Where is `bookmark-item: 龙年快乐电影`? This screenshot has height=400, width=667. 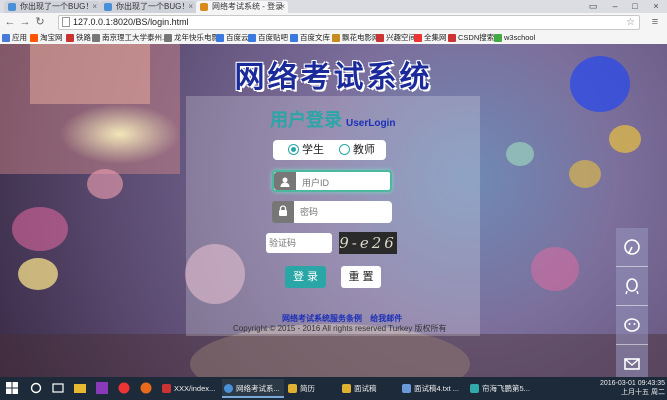
bookmark-item: 龙年快乐电影 is located at coordinates (191, 37).